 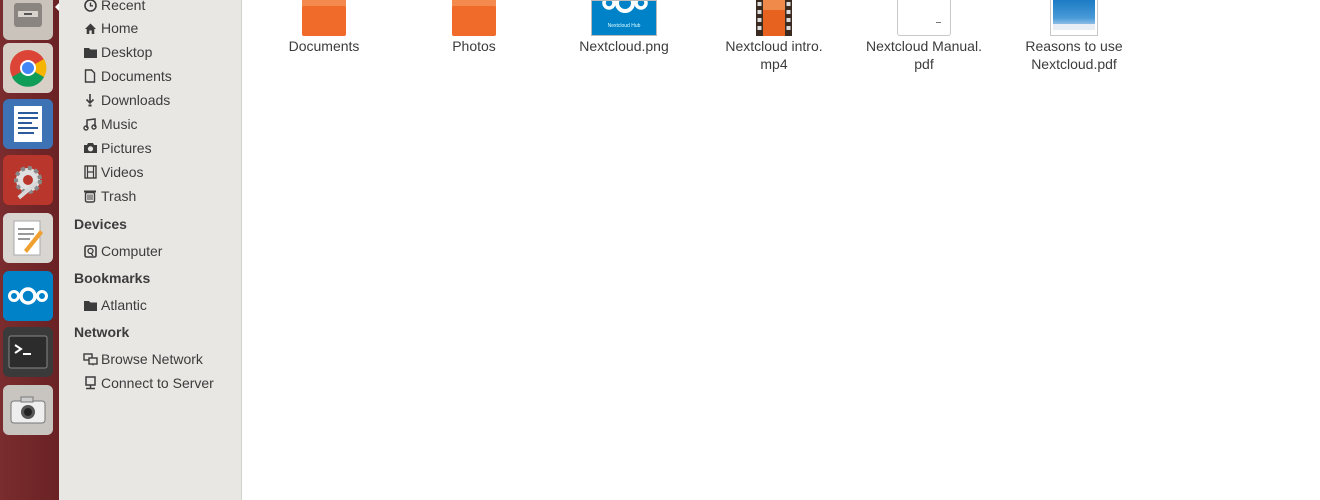 I want to click on file-item-nextcloud-intro-mp4: Nextcloud intro. mp4, so click(x=774, y=36).